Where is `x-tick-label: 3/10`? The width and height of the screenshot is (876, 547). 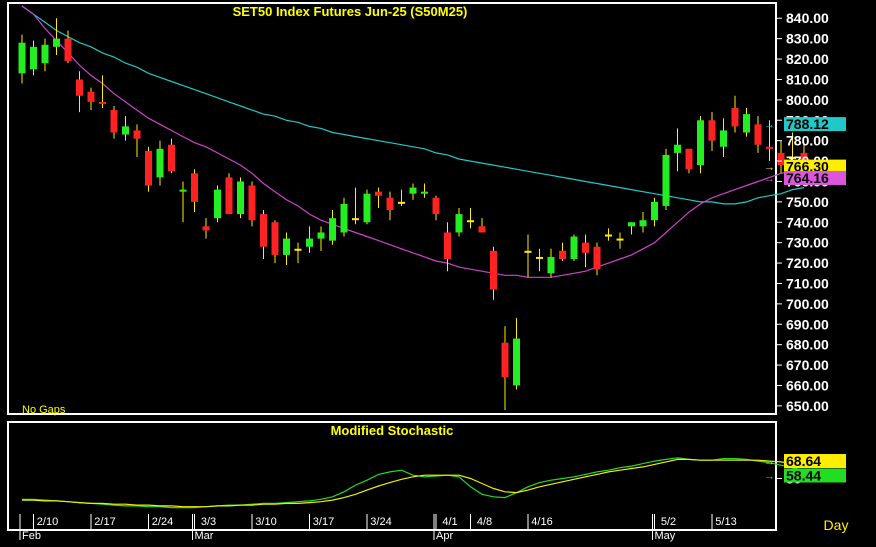
x-tick-label: 3/10 is located at coordinates (265, 522).